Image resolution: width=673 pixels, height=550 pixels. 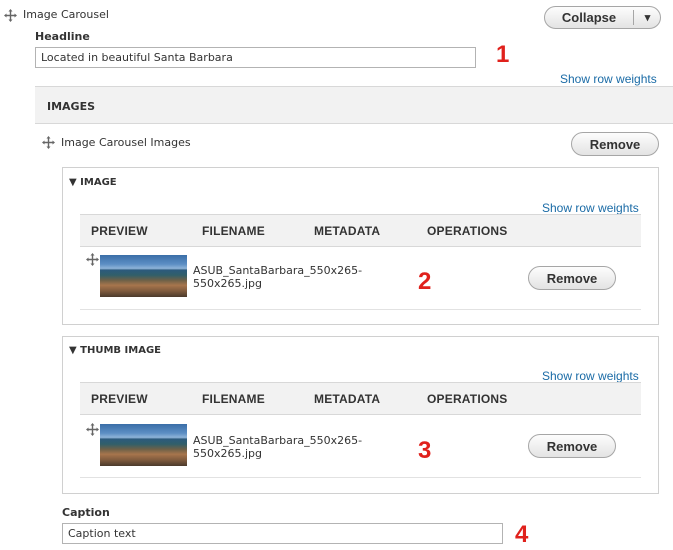 I want to click on image-fieldset-legend: ▼ IMAGE, so click(x=93, y=182).